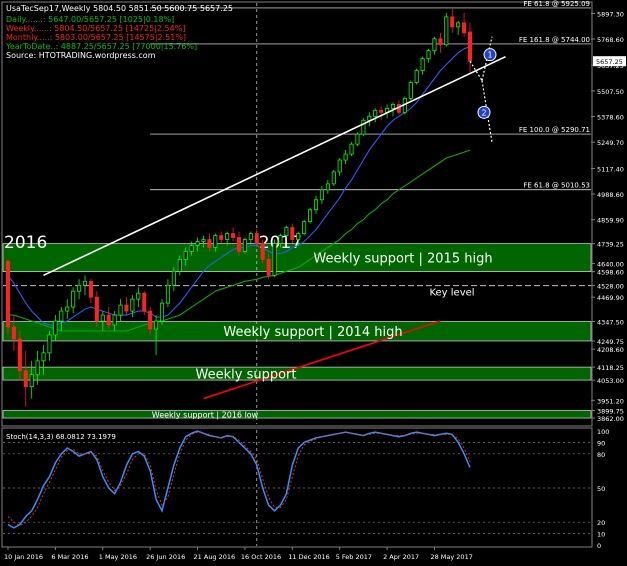 The image size is (627, 566). What do you see at coordinates (483, 112) in the screenshot?
I see `marker-label: 2` at bounding box center [483, 112].